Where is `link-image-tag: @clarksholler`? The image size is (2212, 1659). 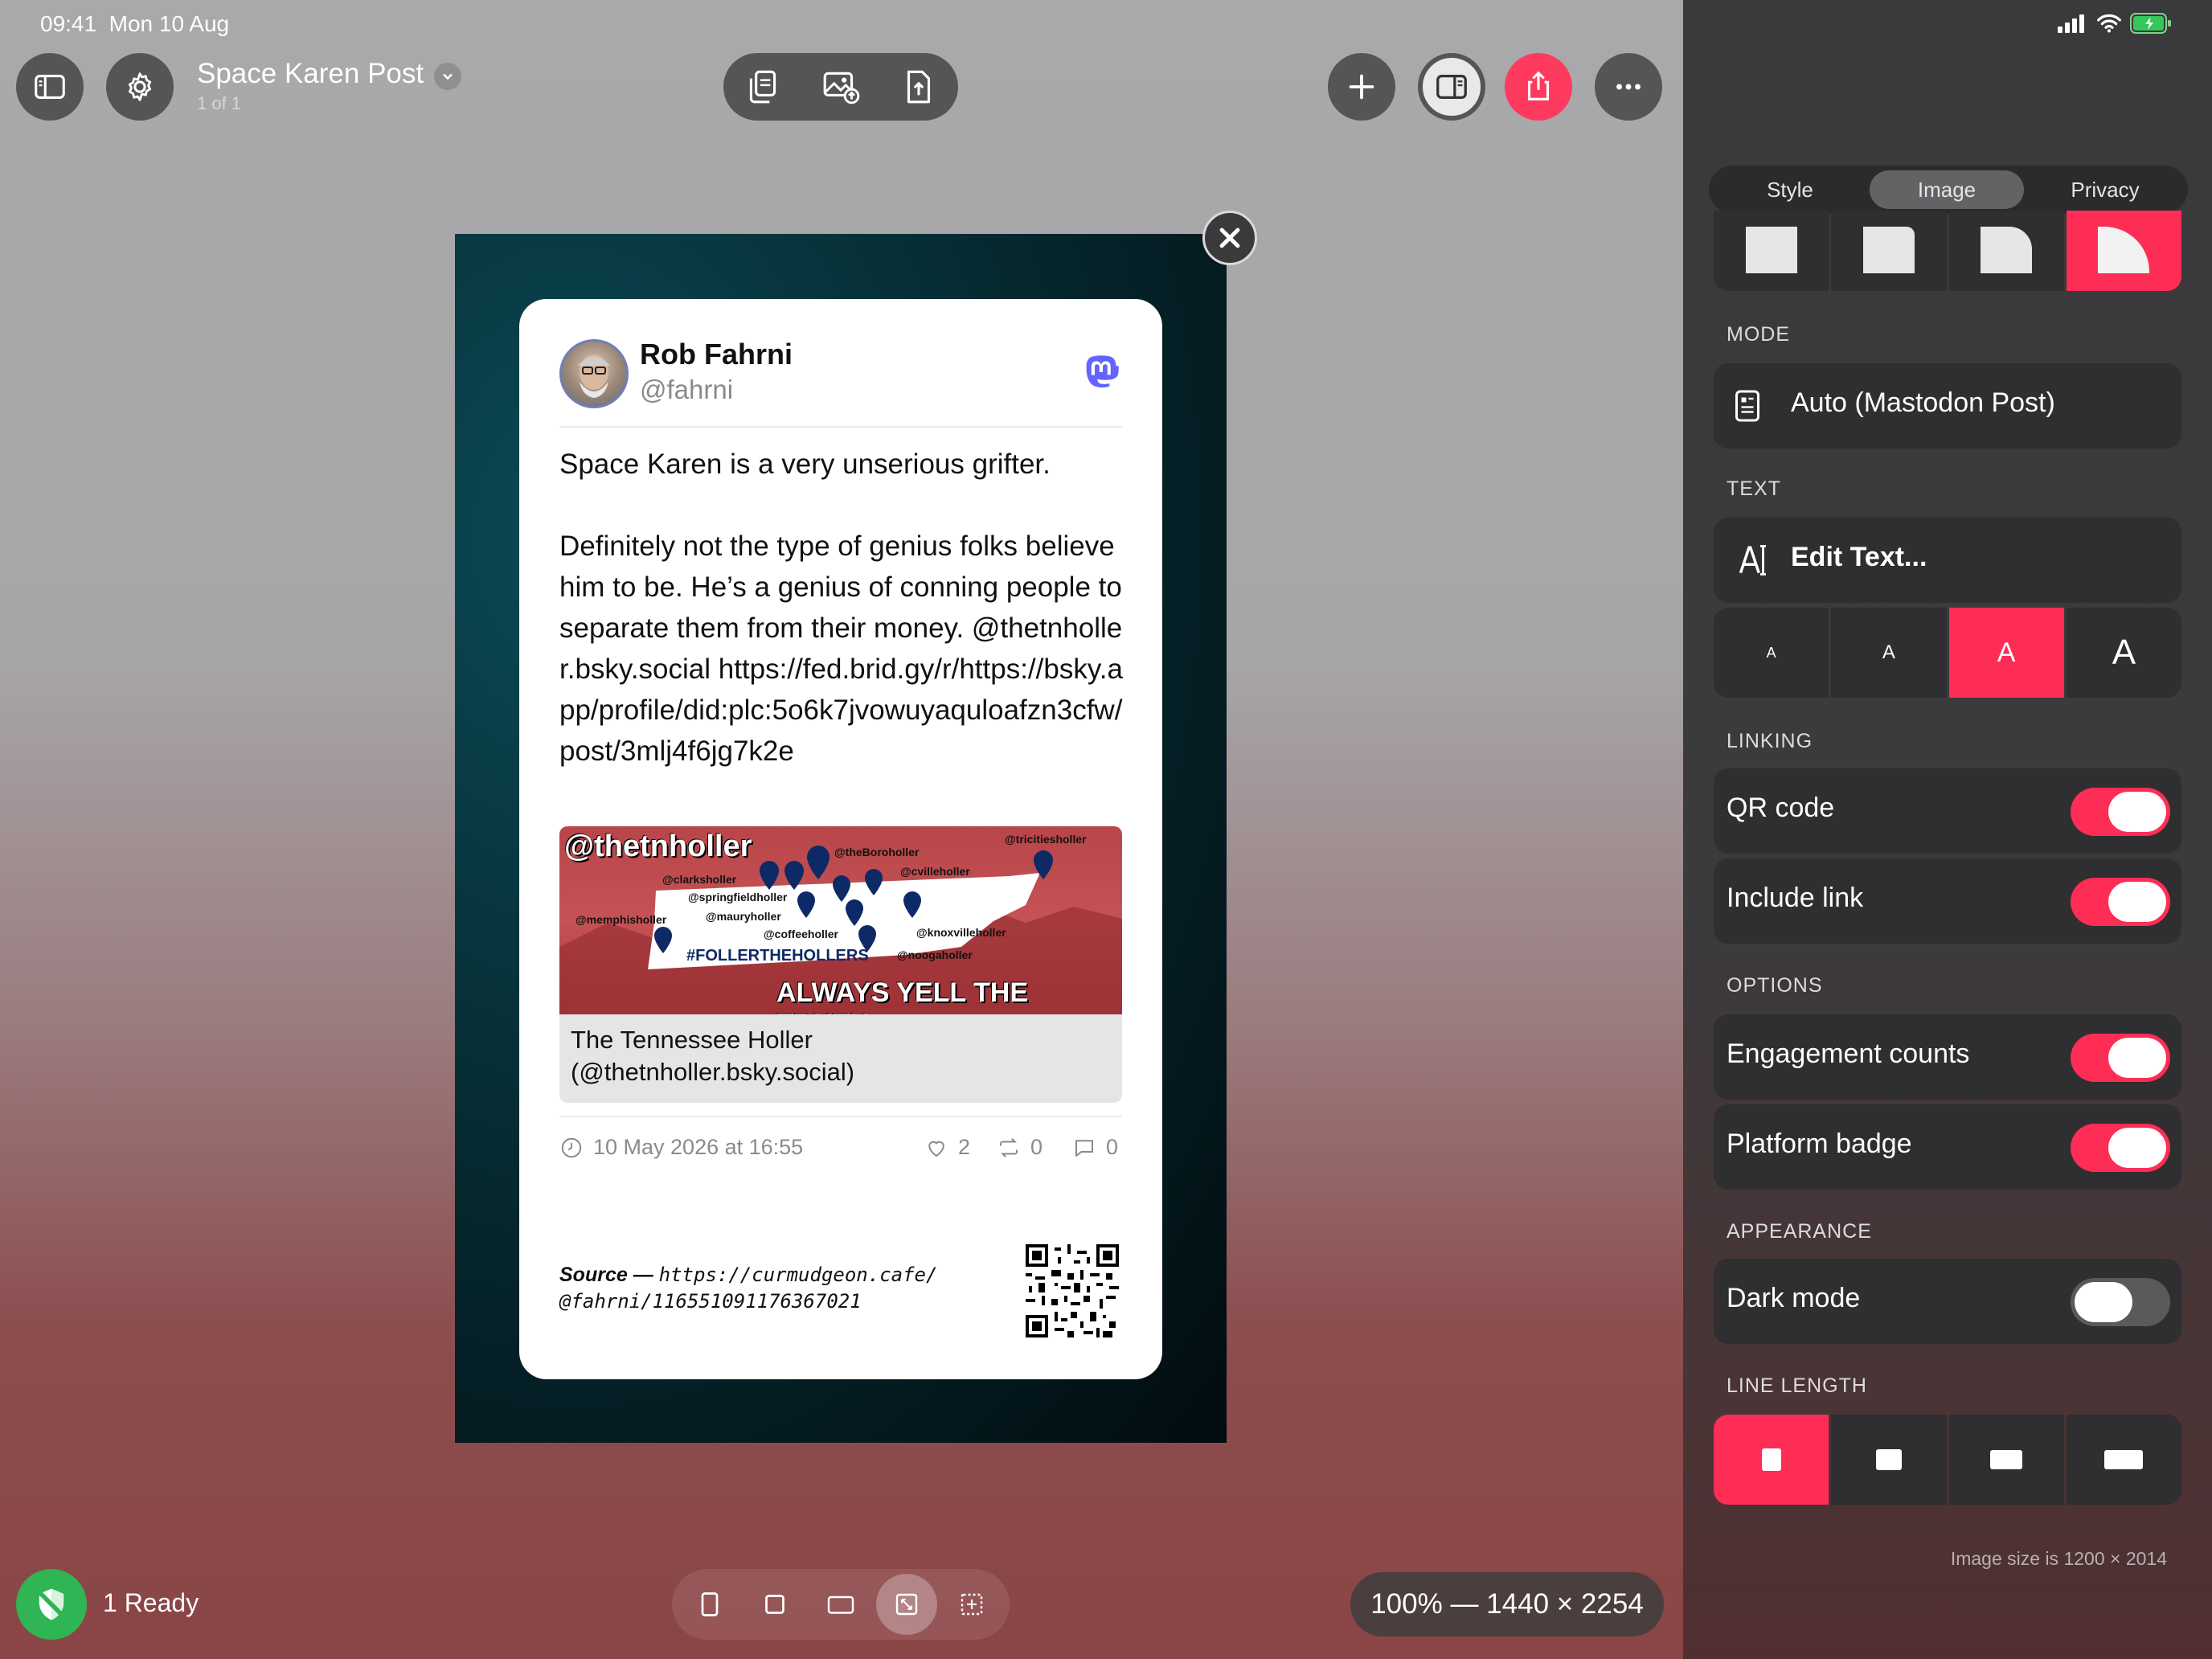
link-image-tag: @clarksholler is located at coordinates (699, 879).